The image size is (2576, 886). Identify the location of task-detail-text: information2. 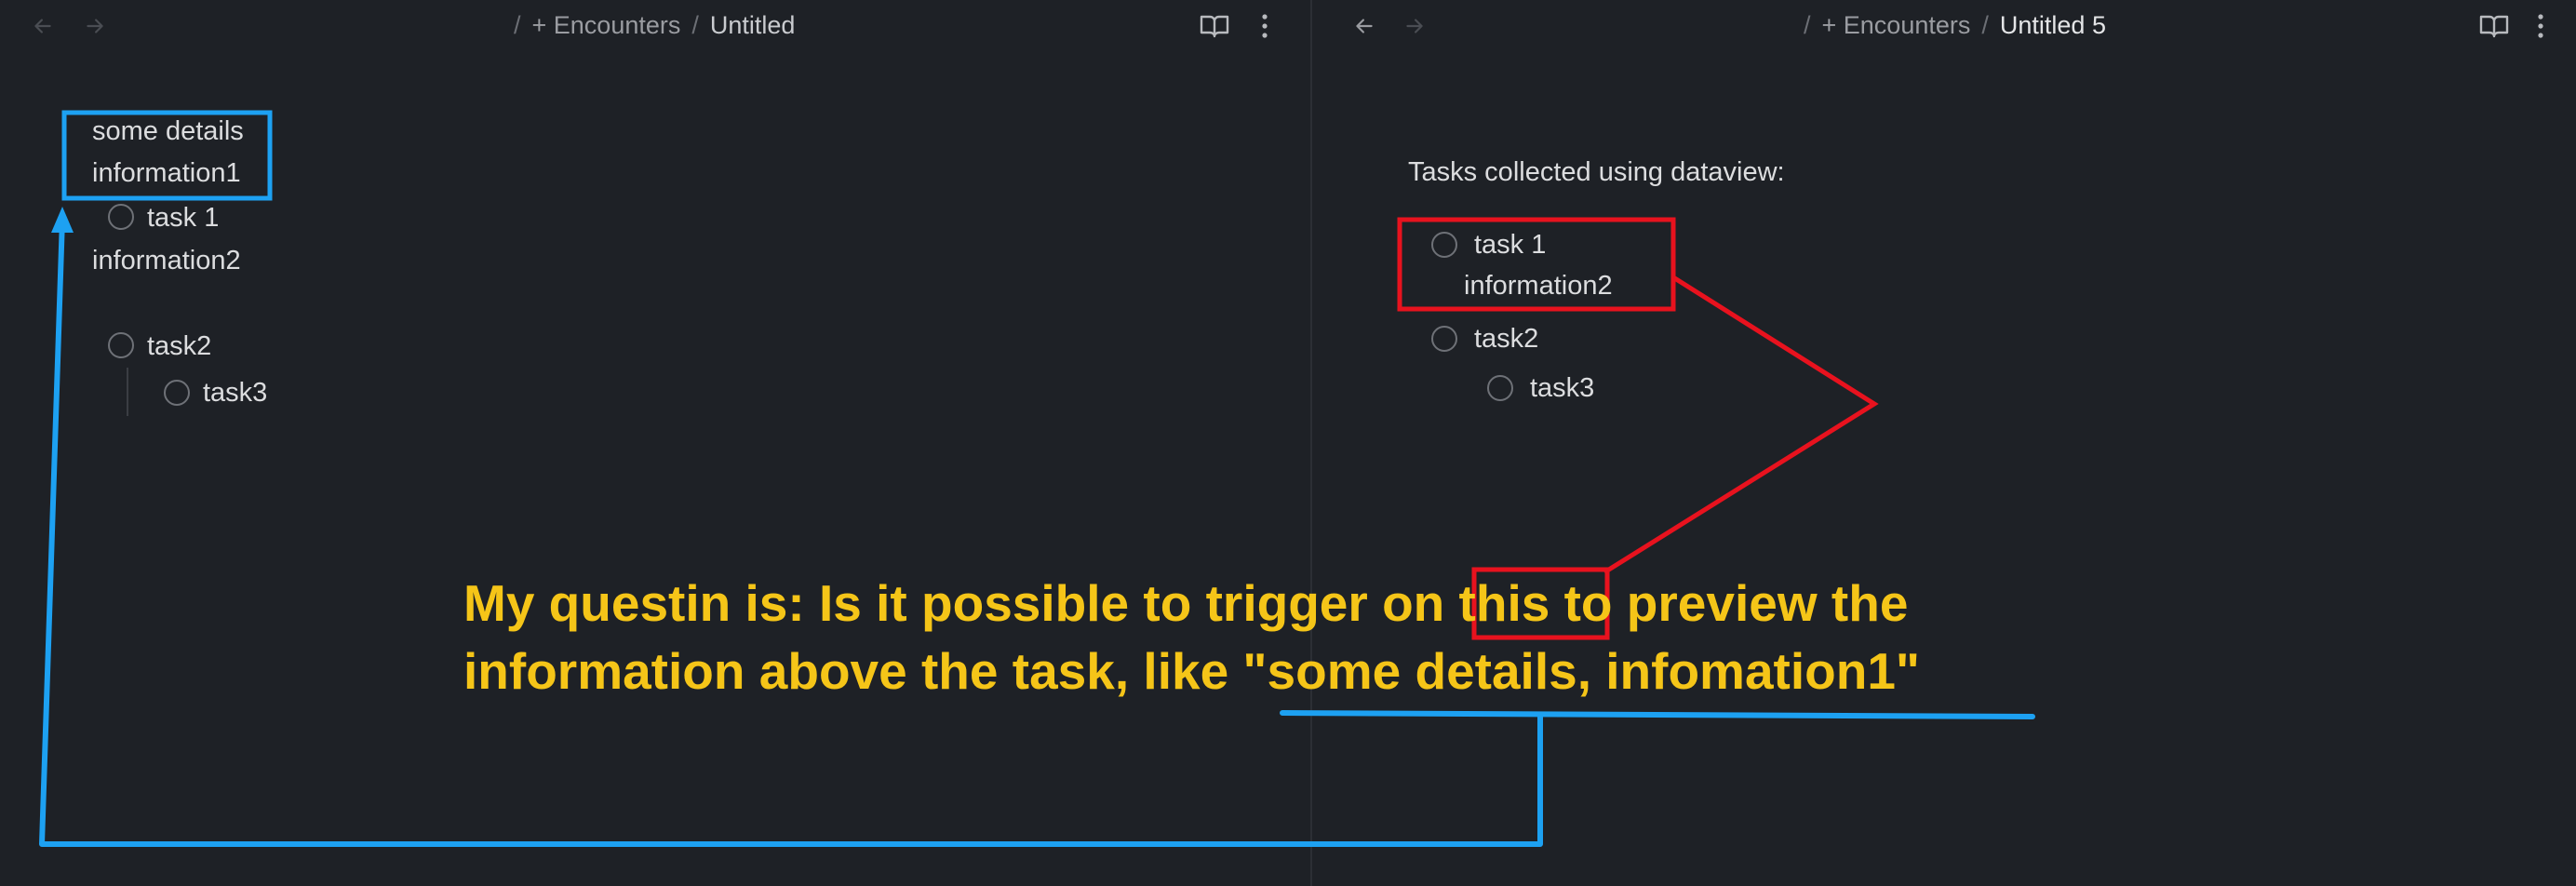
(1538, 286).